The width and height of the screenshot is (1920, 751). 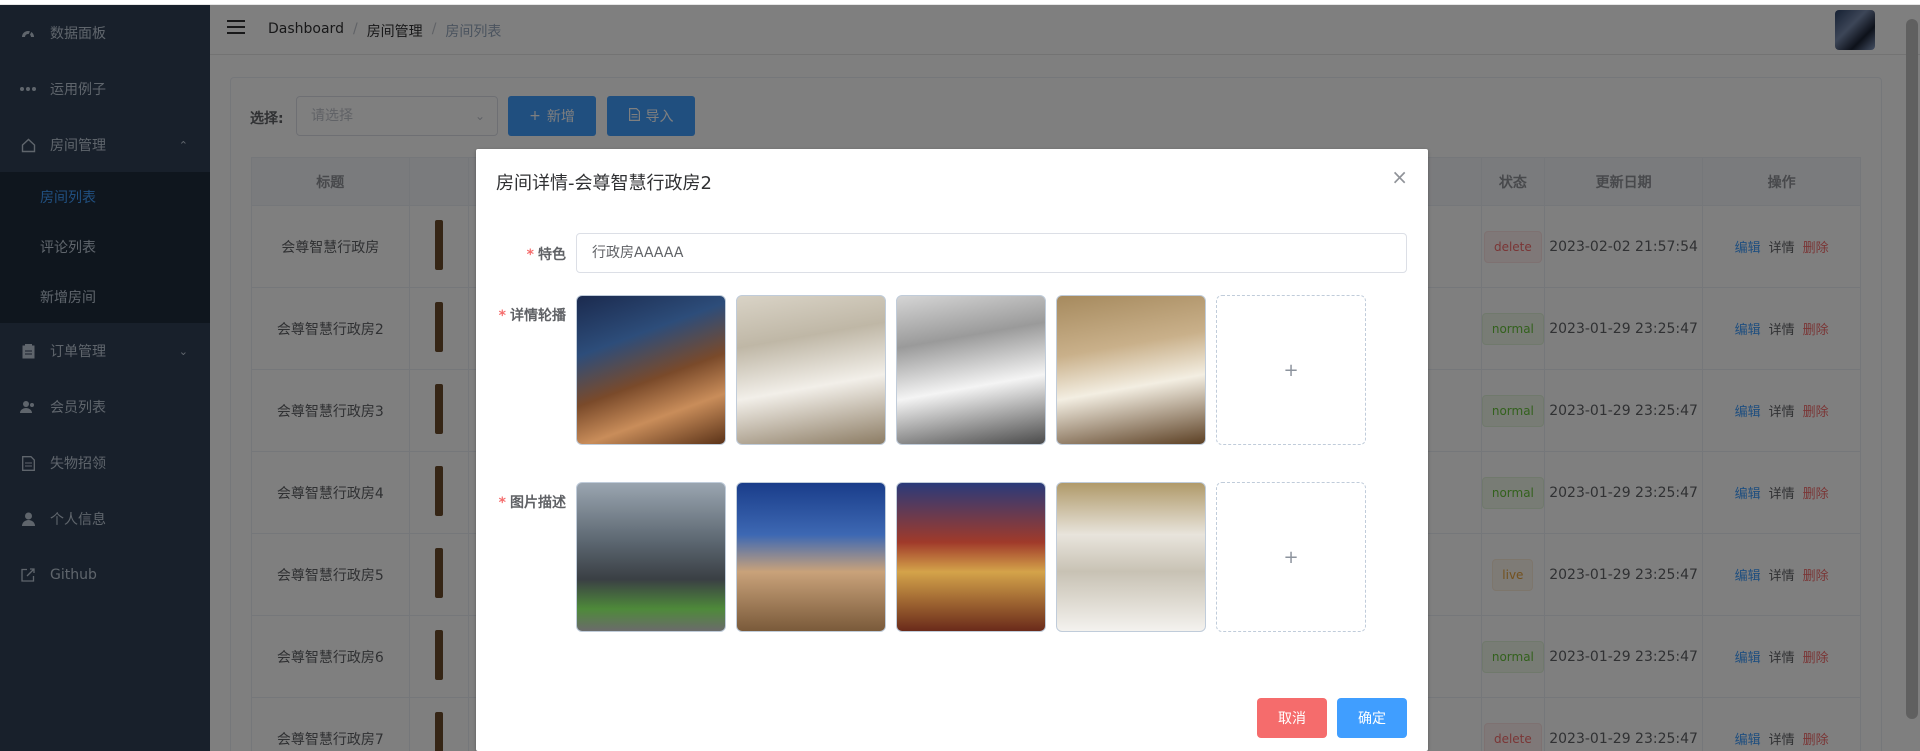 What do you see at coordinates (960, 2) in the screenshot?
I see `top-border` at bounding box center [960, 2].